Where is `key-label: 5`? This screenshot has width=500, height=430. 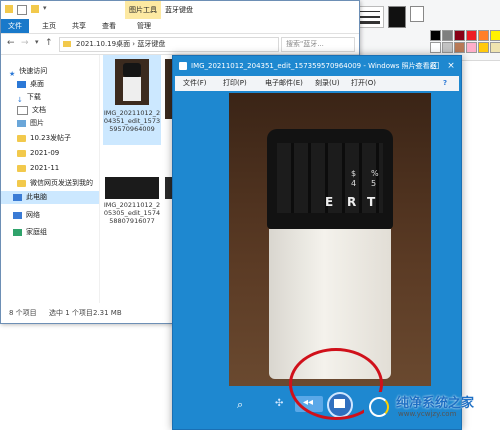
key-label: 5 is located at coordinates (374, 183).